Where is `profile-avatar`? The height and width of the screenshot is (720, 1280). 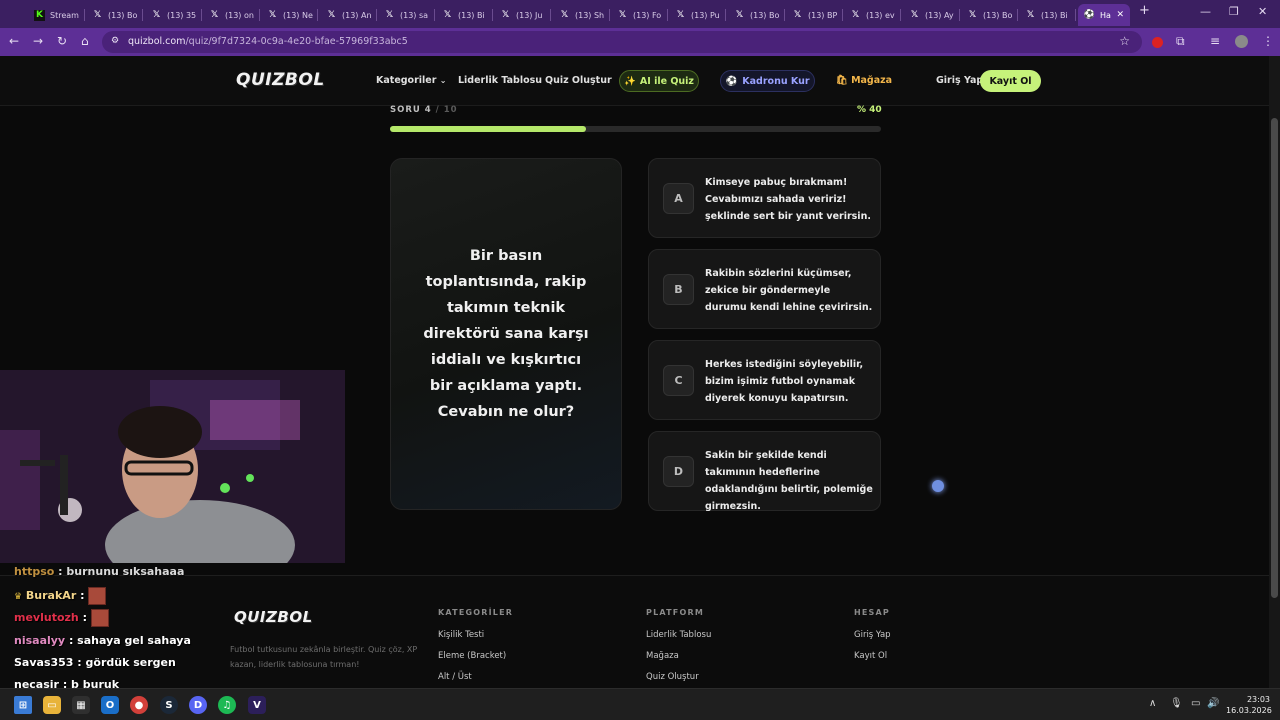 profile-avatar is located at coordinates (1241, 41).